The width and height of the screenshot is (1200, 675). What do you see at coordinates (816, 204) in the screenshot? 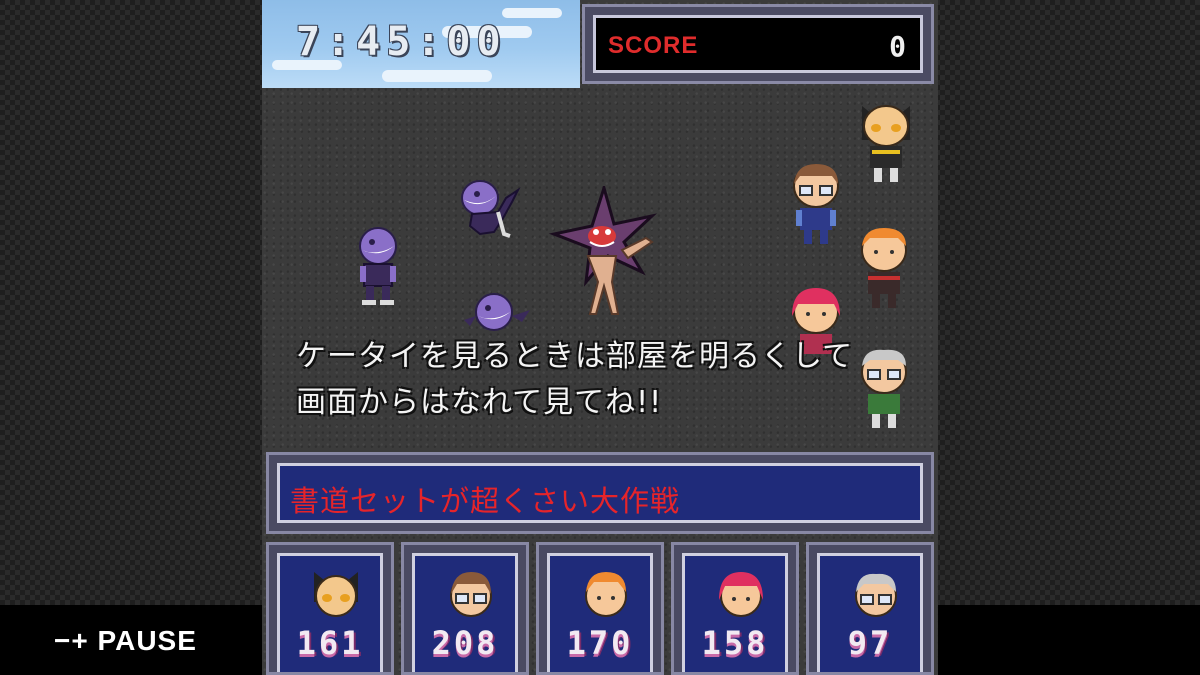
I see `brown-hair-glasses-hero-icon` at bounding box center [816, 204].